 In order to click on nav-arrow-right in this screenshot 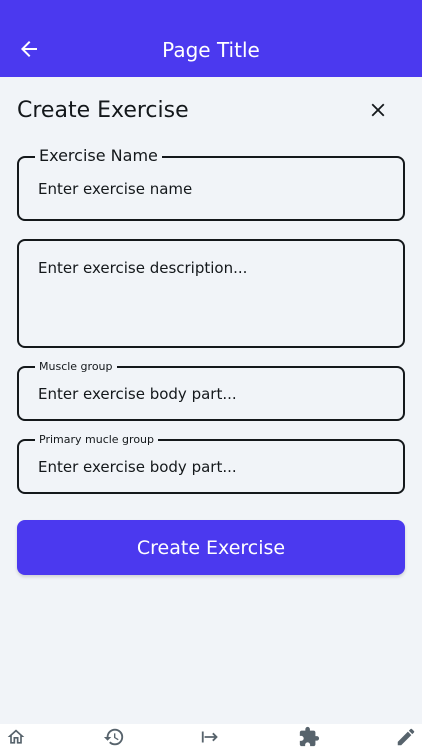, I will do `click(211, 737)`.